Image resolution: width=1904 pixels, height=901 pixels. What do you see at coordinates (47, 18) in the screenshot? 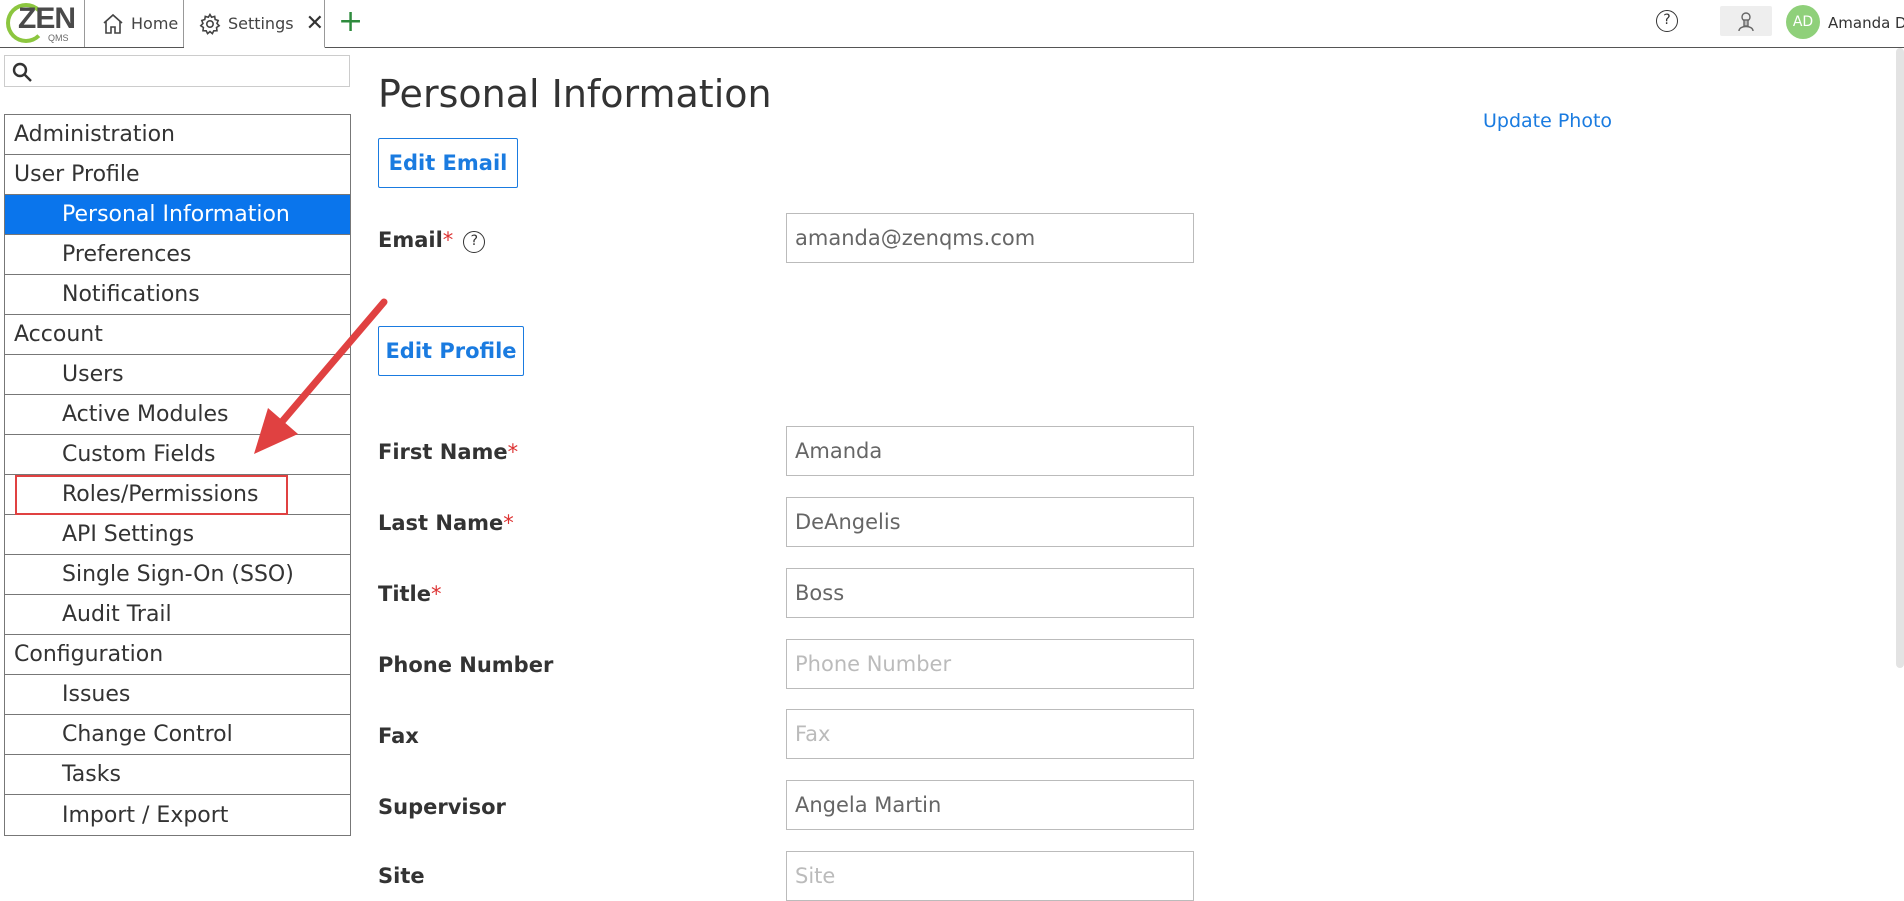
I see `logo-text: ZEN` at bounding box center [47, 18].